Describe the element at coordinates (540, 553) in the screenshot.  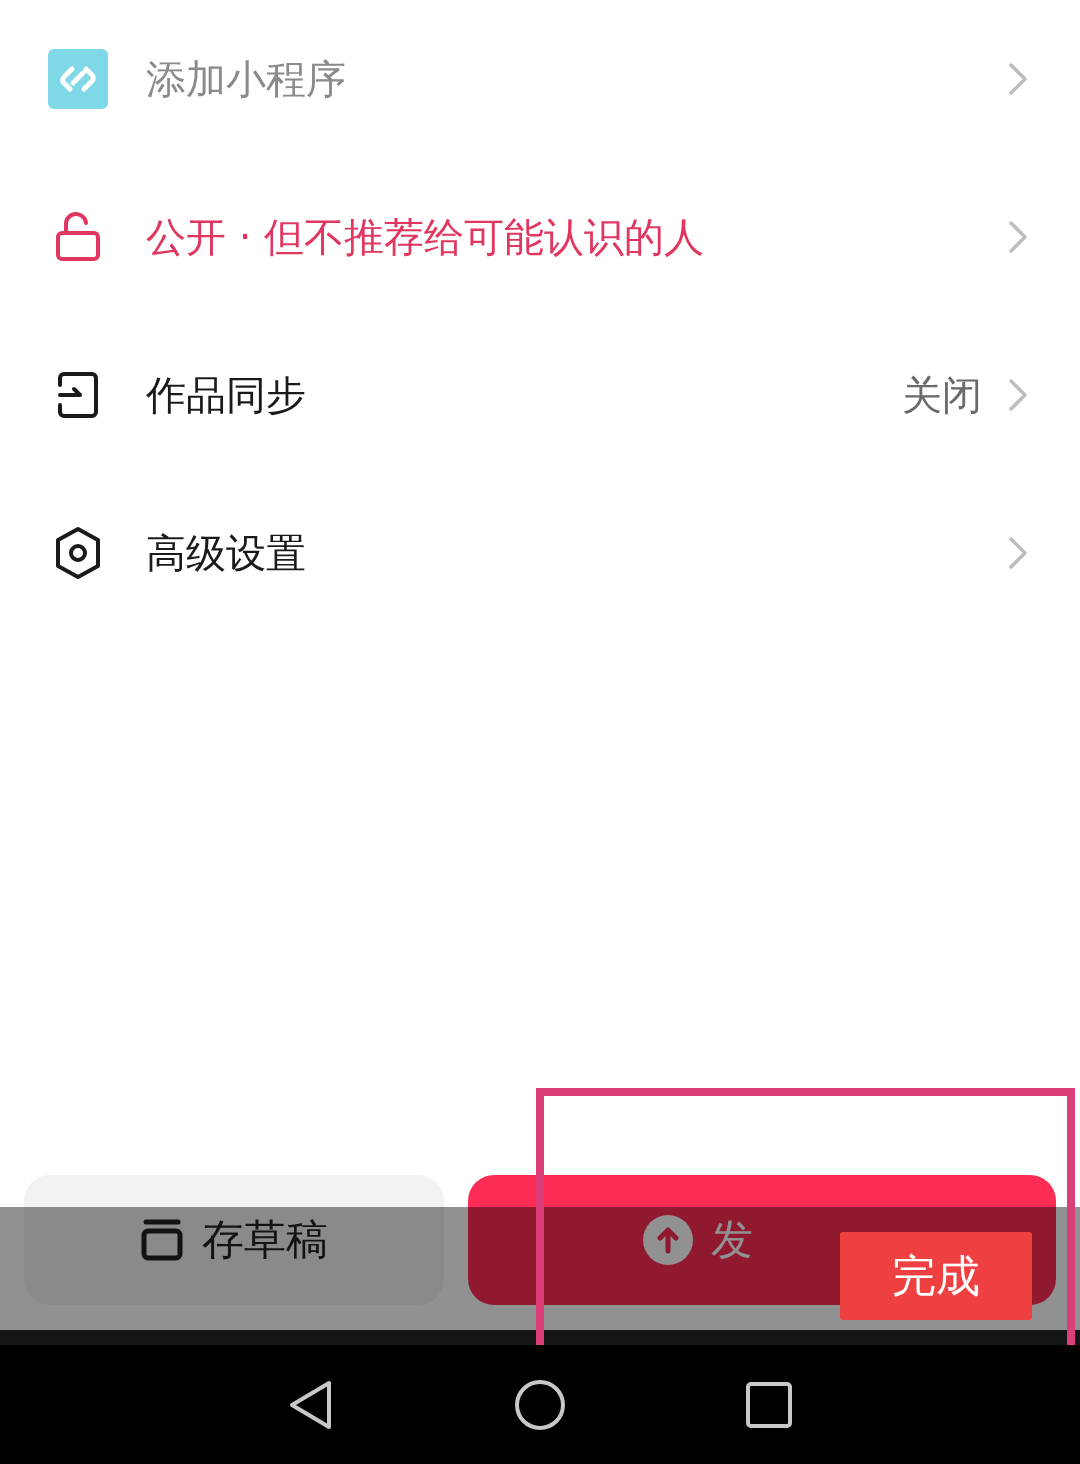
I see `settings-row: 高级设置` at that location.